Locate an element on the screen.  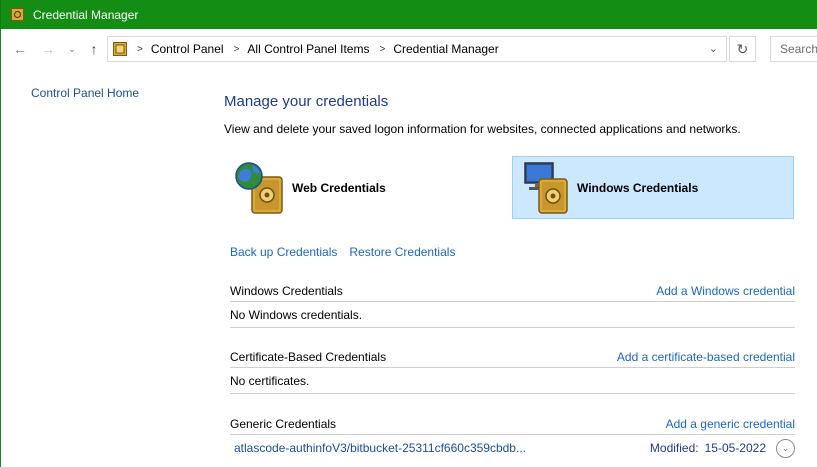
sidebar: Control Panel Home is located at coordinates (85, 93).